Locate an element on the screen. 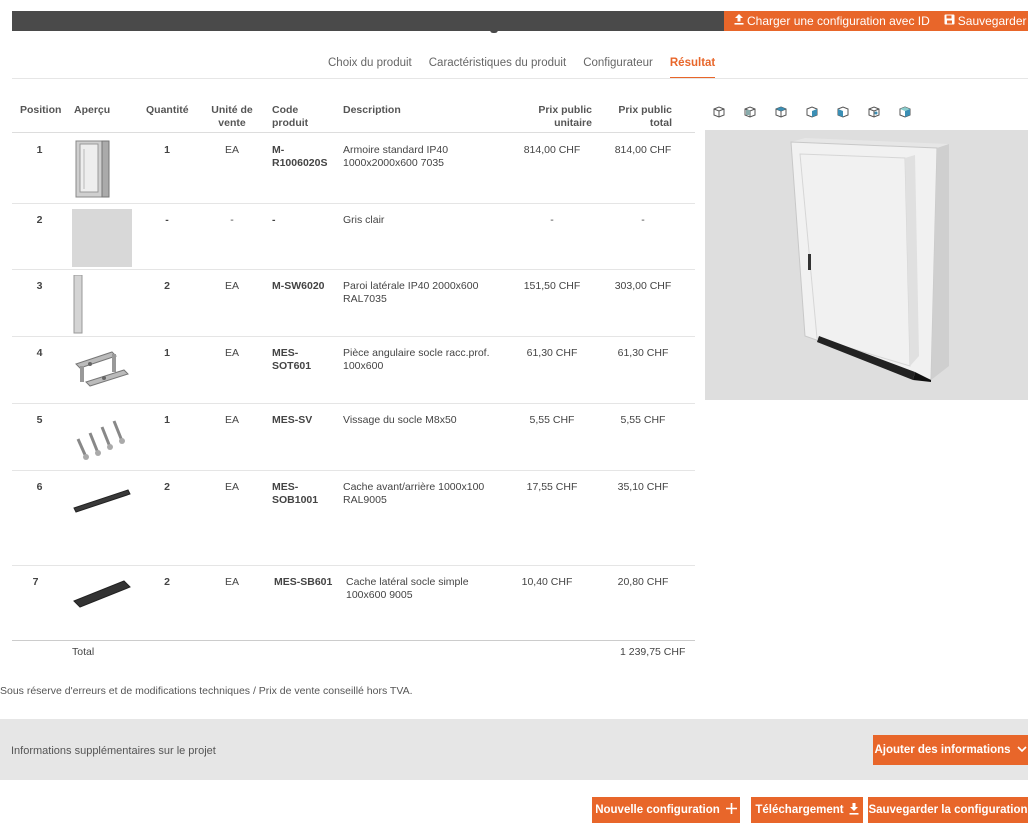  new-config-button: Nouvelle configuration is located at coordinates (666, 810).